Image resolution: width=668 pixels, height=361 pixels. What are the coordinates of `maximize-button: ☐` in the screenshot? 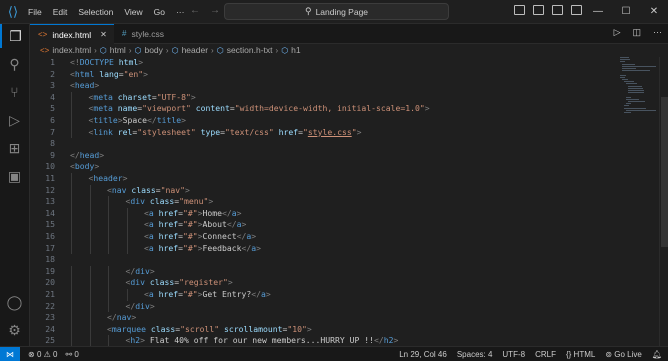 It's located at (626, 11).